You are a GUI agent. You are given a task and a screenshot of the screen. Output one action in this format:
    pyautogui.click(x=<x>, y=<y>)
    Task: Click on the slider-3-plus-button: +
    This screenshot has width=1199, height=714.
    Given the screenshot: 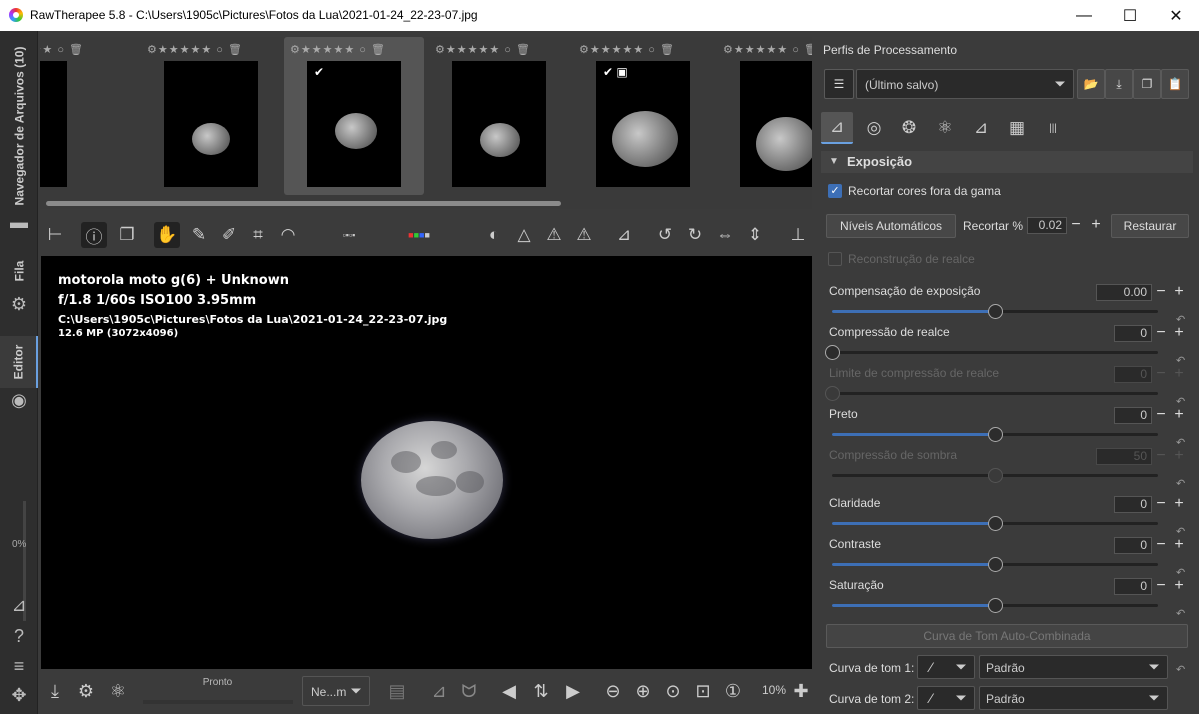 What is the action you would take?
    pyautogui.click(x=1179, y=415)
    